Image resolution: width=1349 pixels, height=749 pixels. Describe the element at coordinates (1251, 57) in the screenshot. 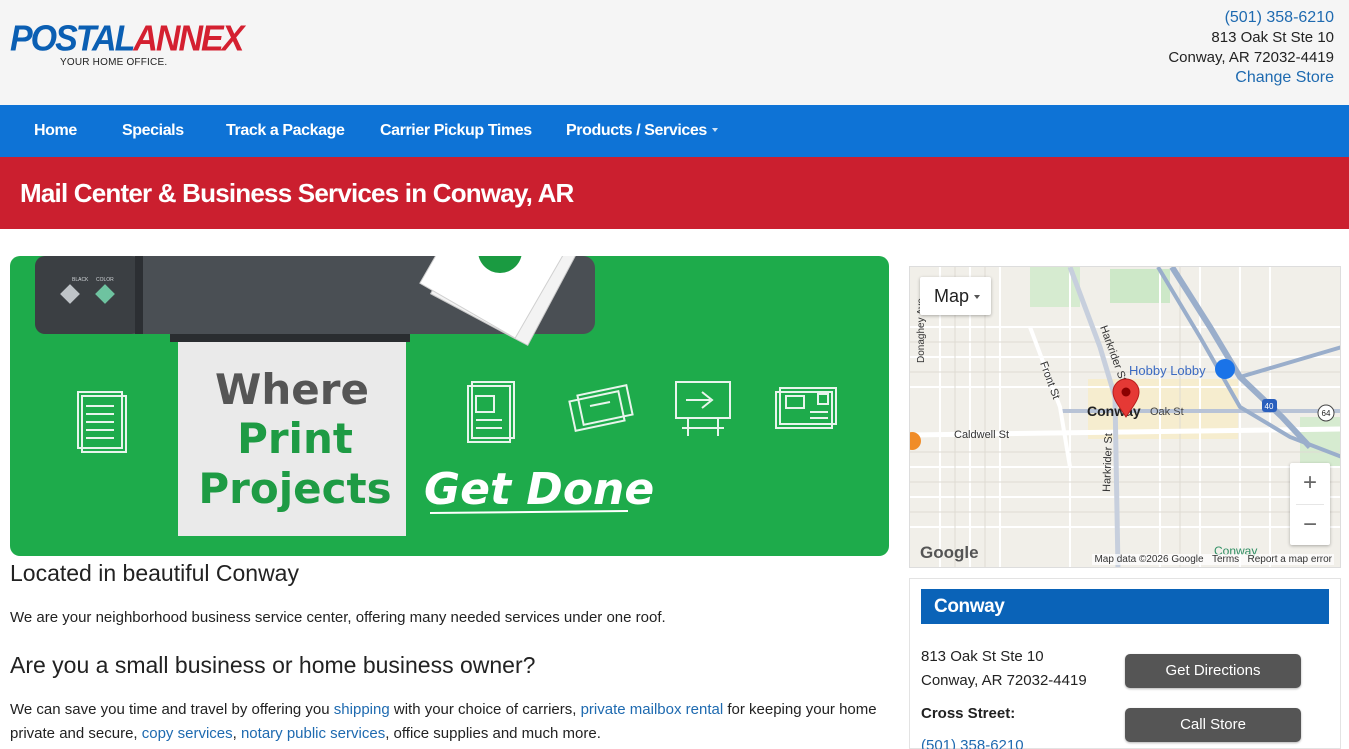

I see `header-address-line2: Conway, AR 72032-4419` at that location.